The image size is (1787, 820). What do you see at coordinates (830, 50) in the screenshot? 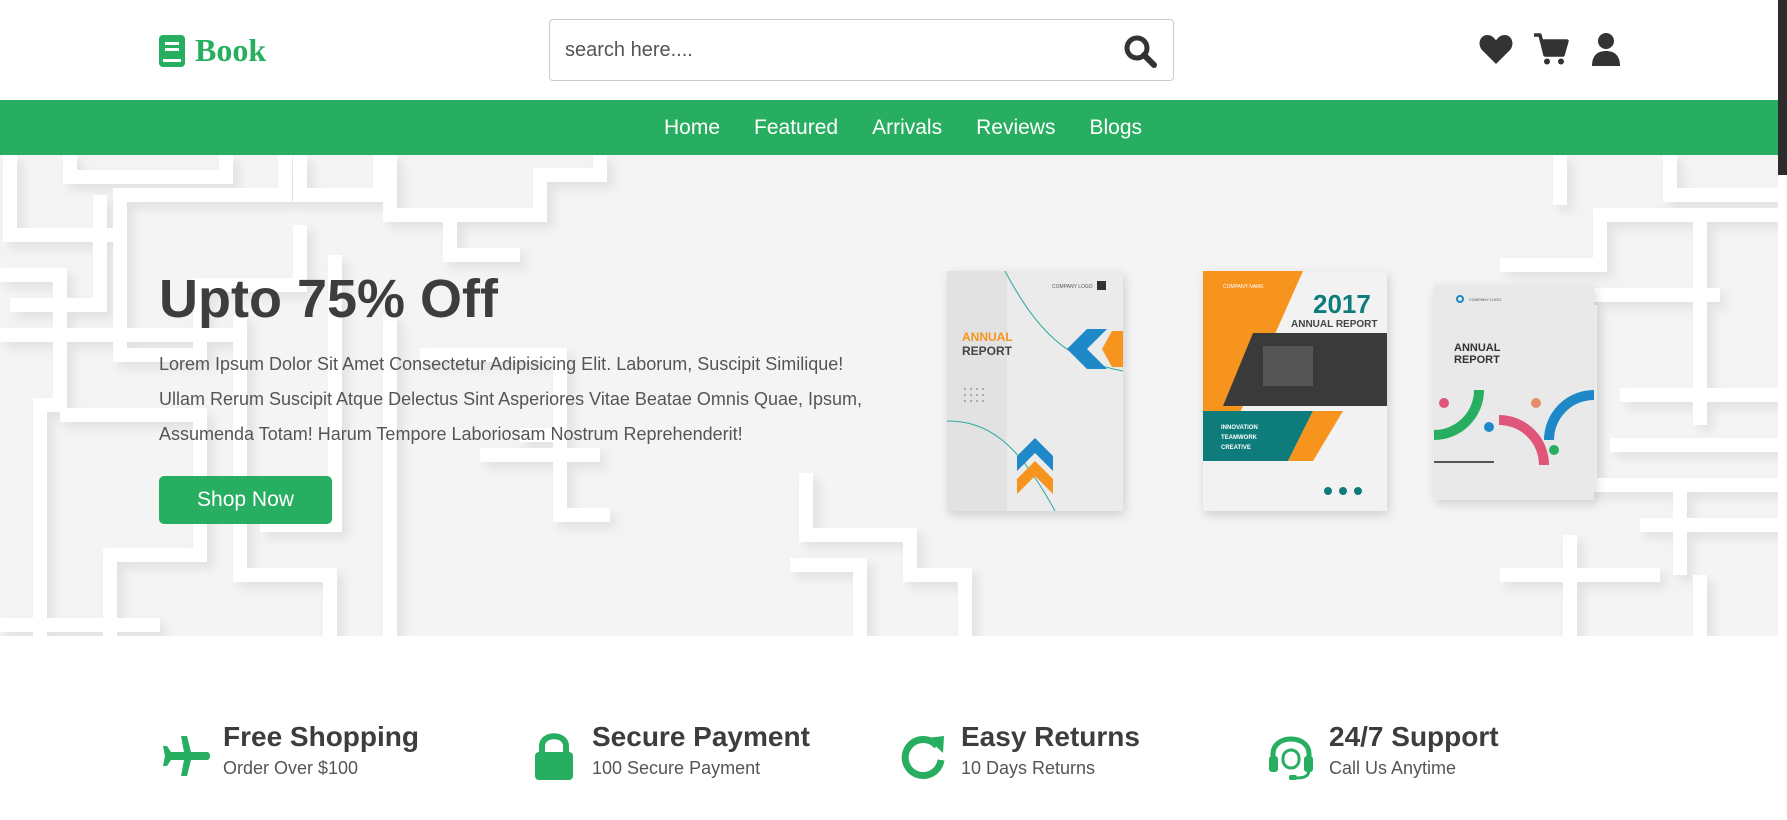
I see `search-input` at bounding box center [830, 50].